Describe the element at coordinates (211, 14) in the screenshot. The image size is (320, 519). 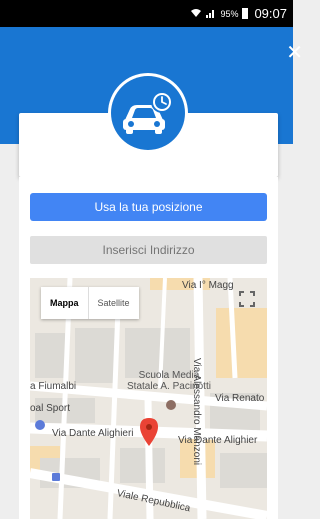
I see `signal-icon` at that location.